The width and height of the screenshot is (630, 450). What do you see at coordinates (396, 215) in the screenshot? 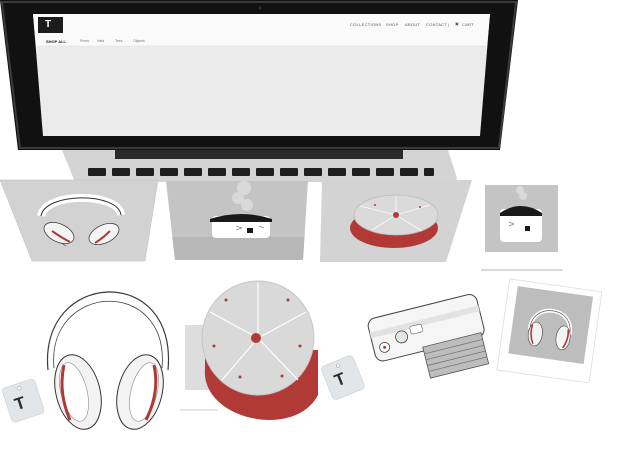
I see `cap-button` at bounding box center [396, 215].